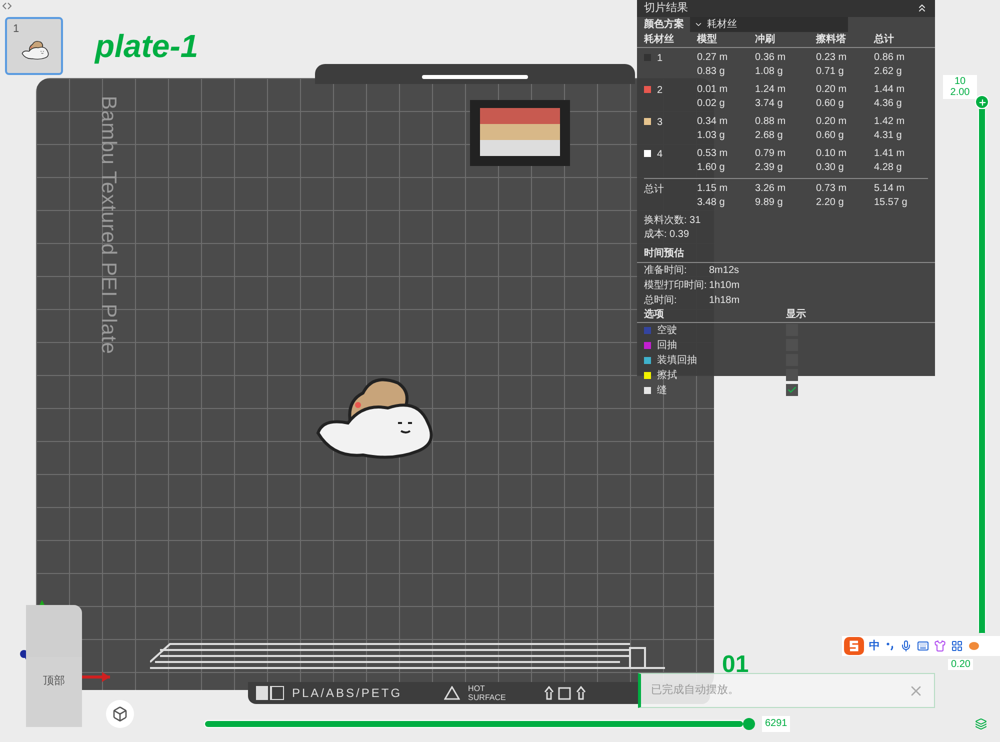 This screenshot has width=1000, height=742. I want to click on logo-icon, so click(270, 693).